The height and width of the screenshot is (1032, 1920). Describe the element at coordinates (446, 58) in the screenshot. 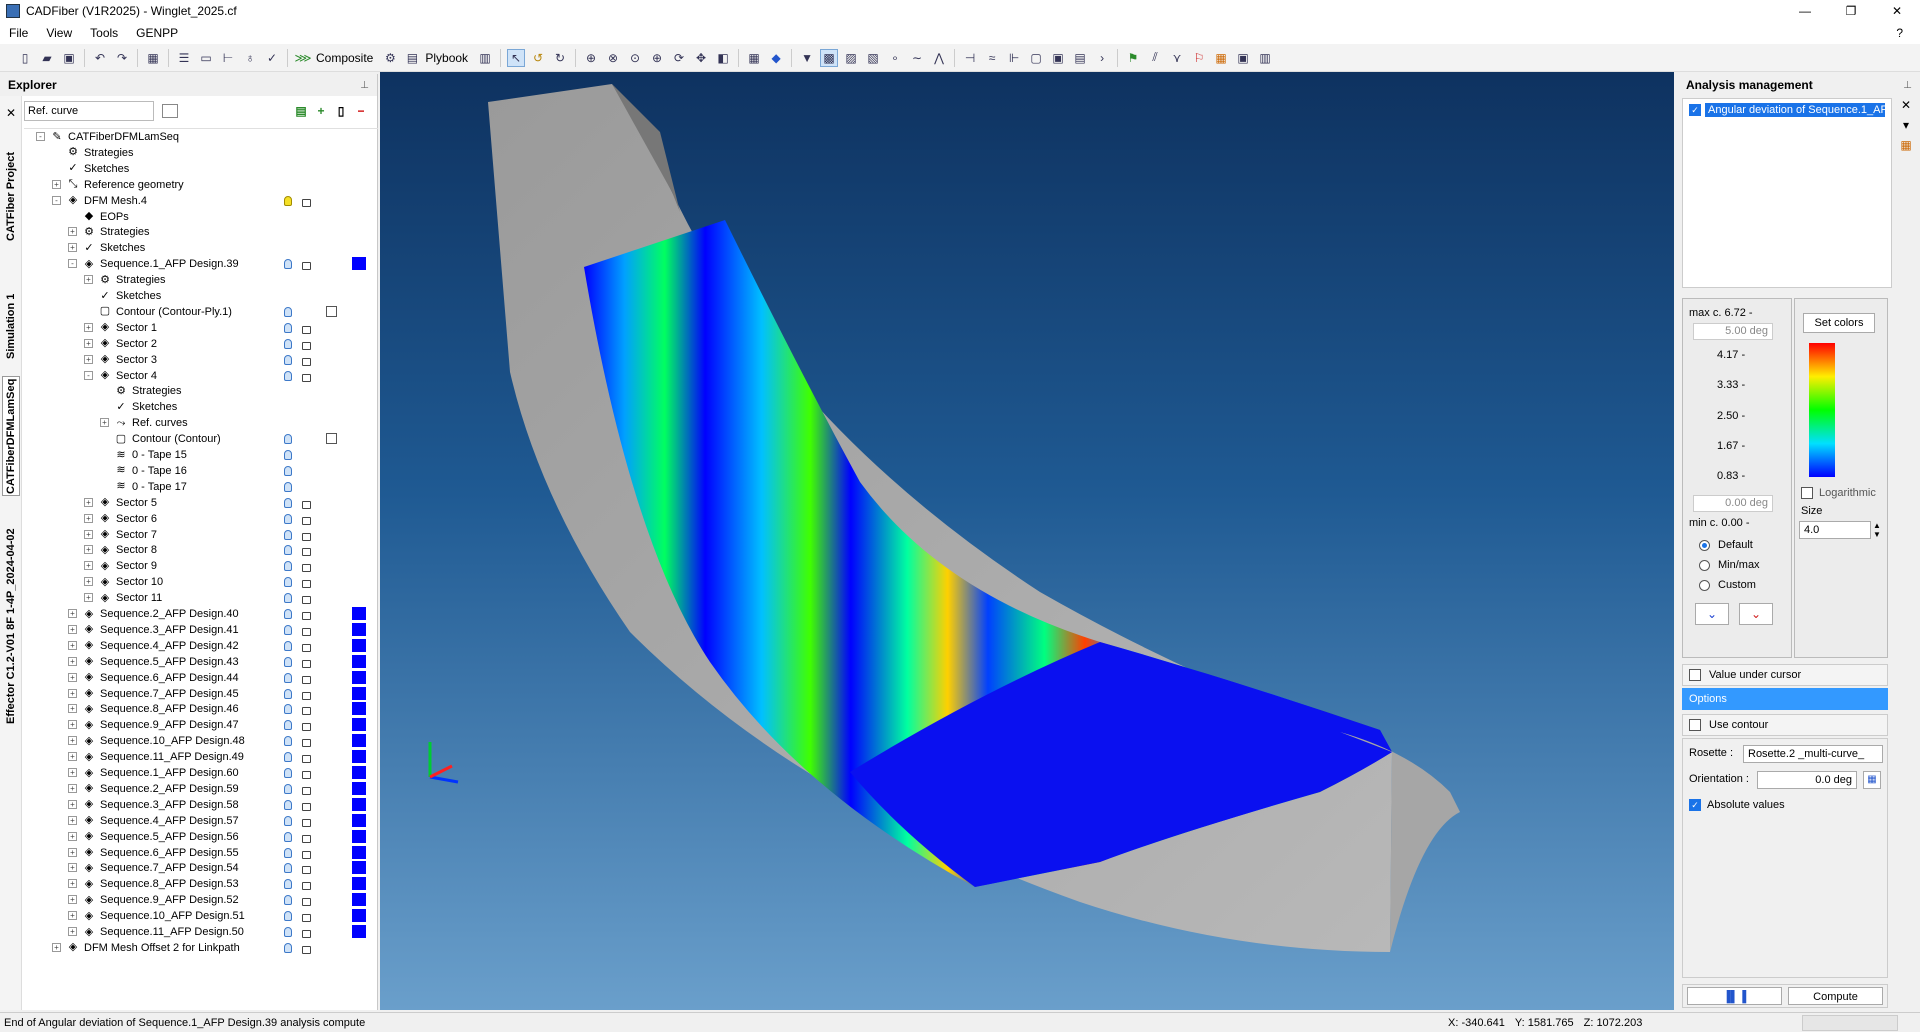

I see `plybook-button: Plybook` at that location.